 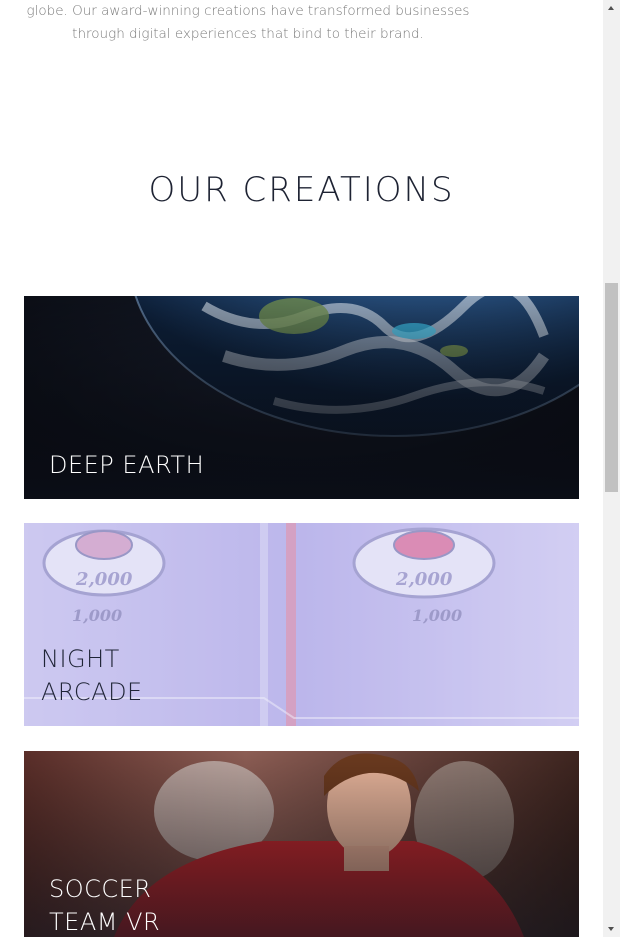 I want to click on creation-title: DEEP EARTH, so click(x=127, y=465).